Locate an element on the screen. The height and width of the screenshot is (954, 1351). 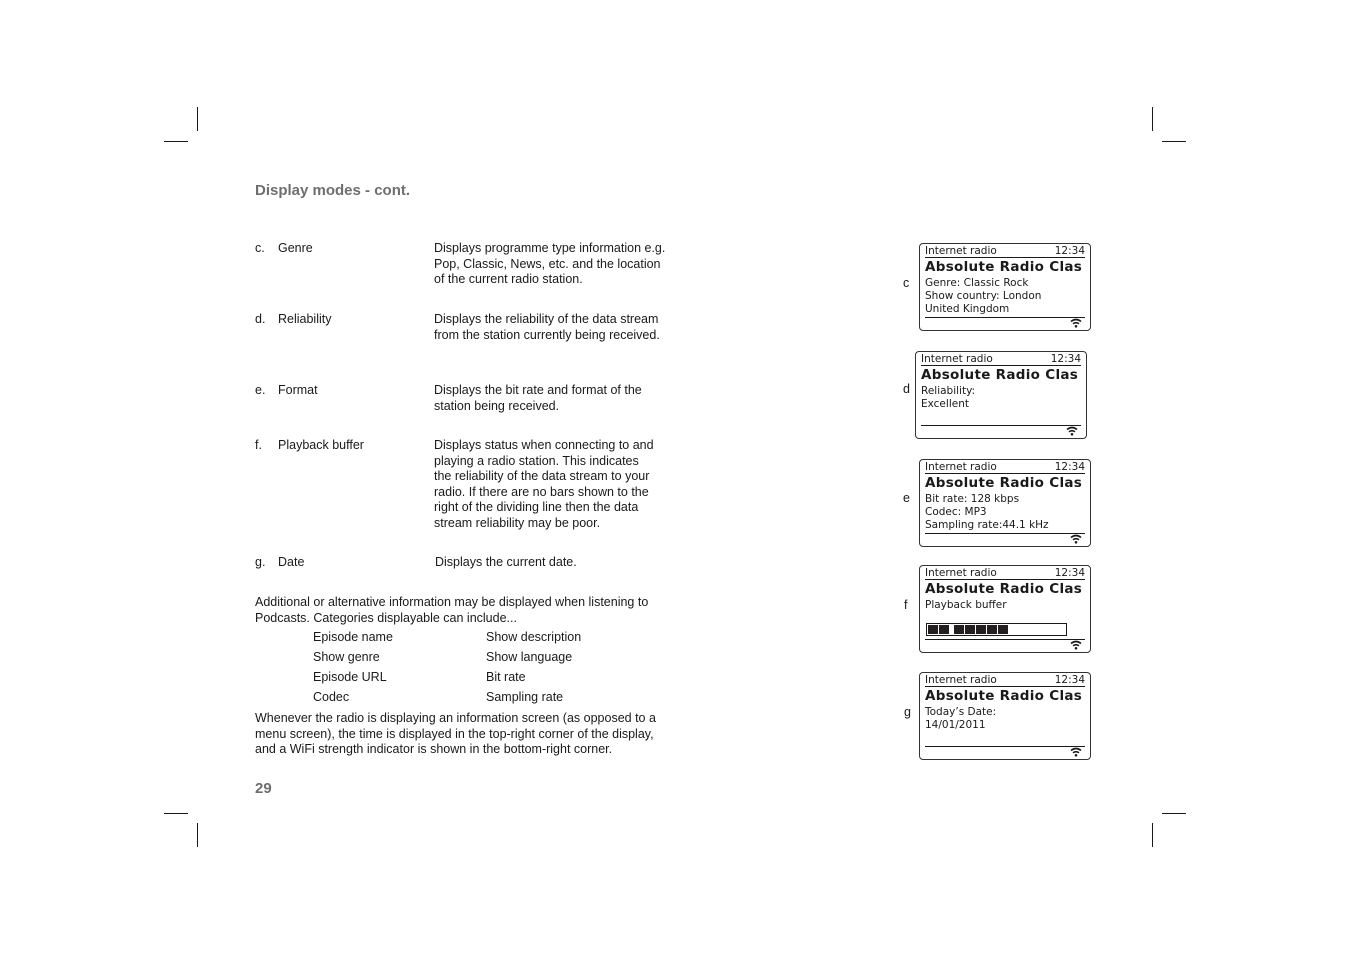
entry-term: Genre is located at coordinates (295, 248).